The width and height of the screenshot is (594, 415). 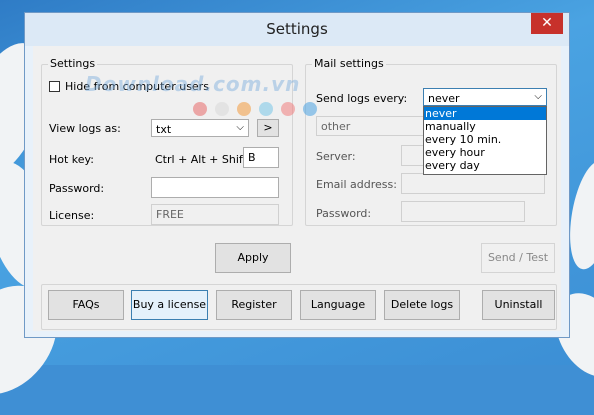 What do you see at coordinates (444, 98) in the screenshot?
I see `send-every-value: never` at bounding box center [444, 98].